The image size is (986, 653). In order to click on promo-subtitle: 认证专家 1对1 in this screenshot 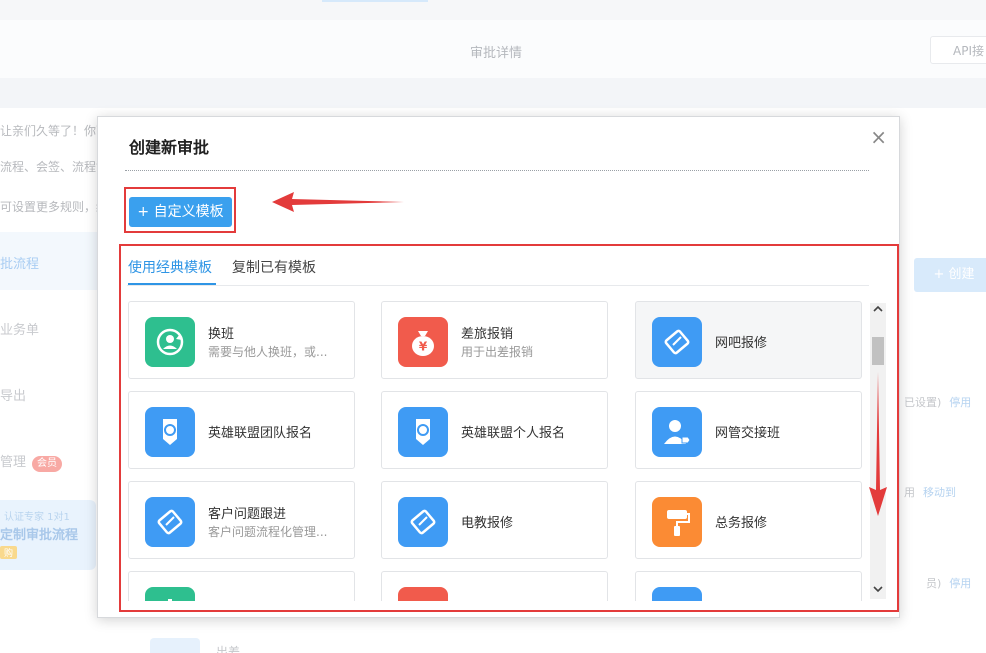, I will do `click(37, 517)`.